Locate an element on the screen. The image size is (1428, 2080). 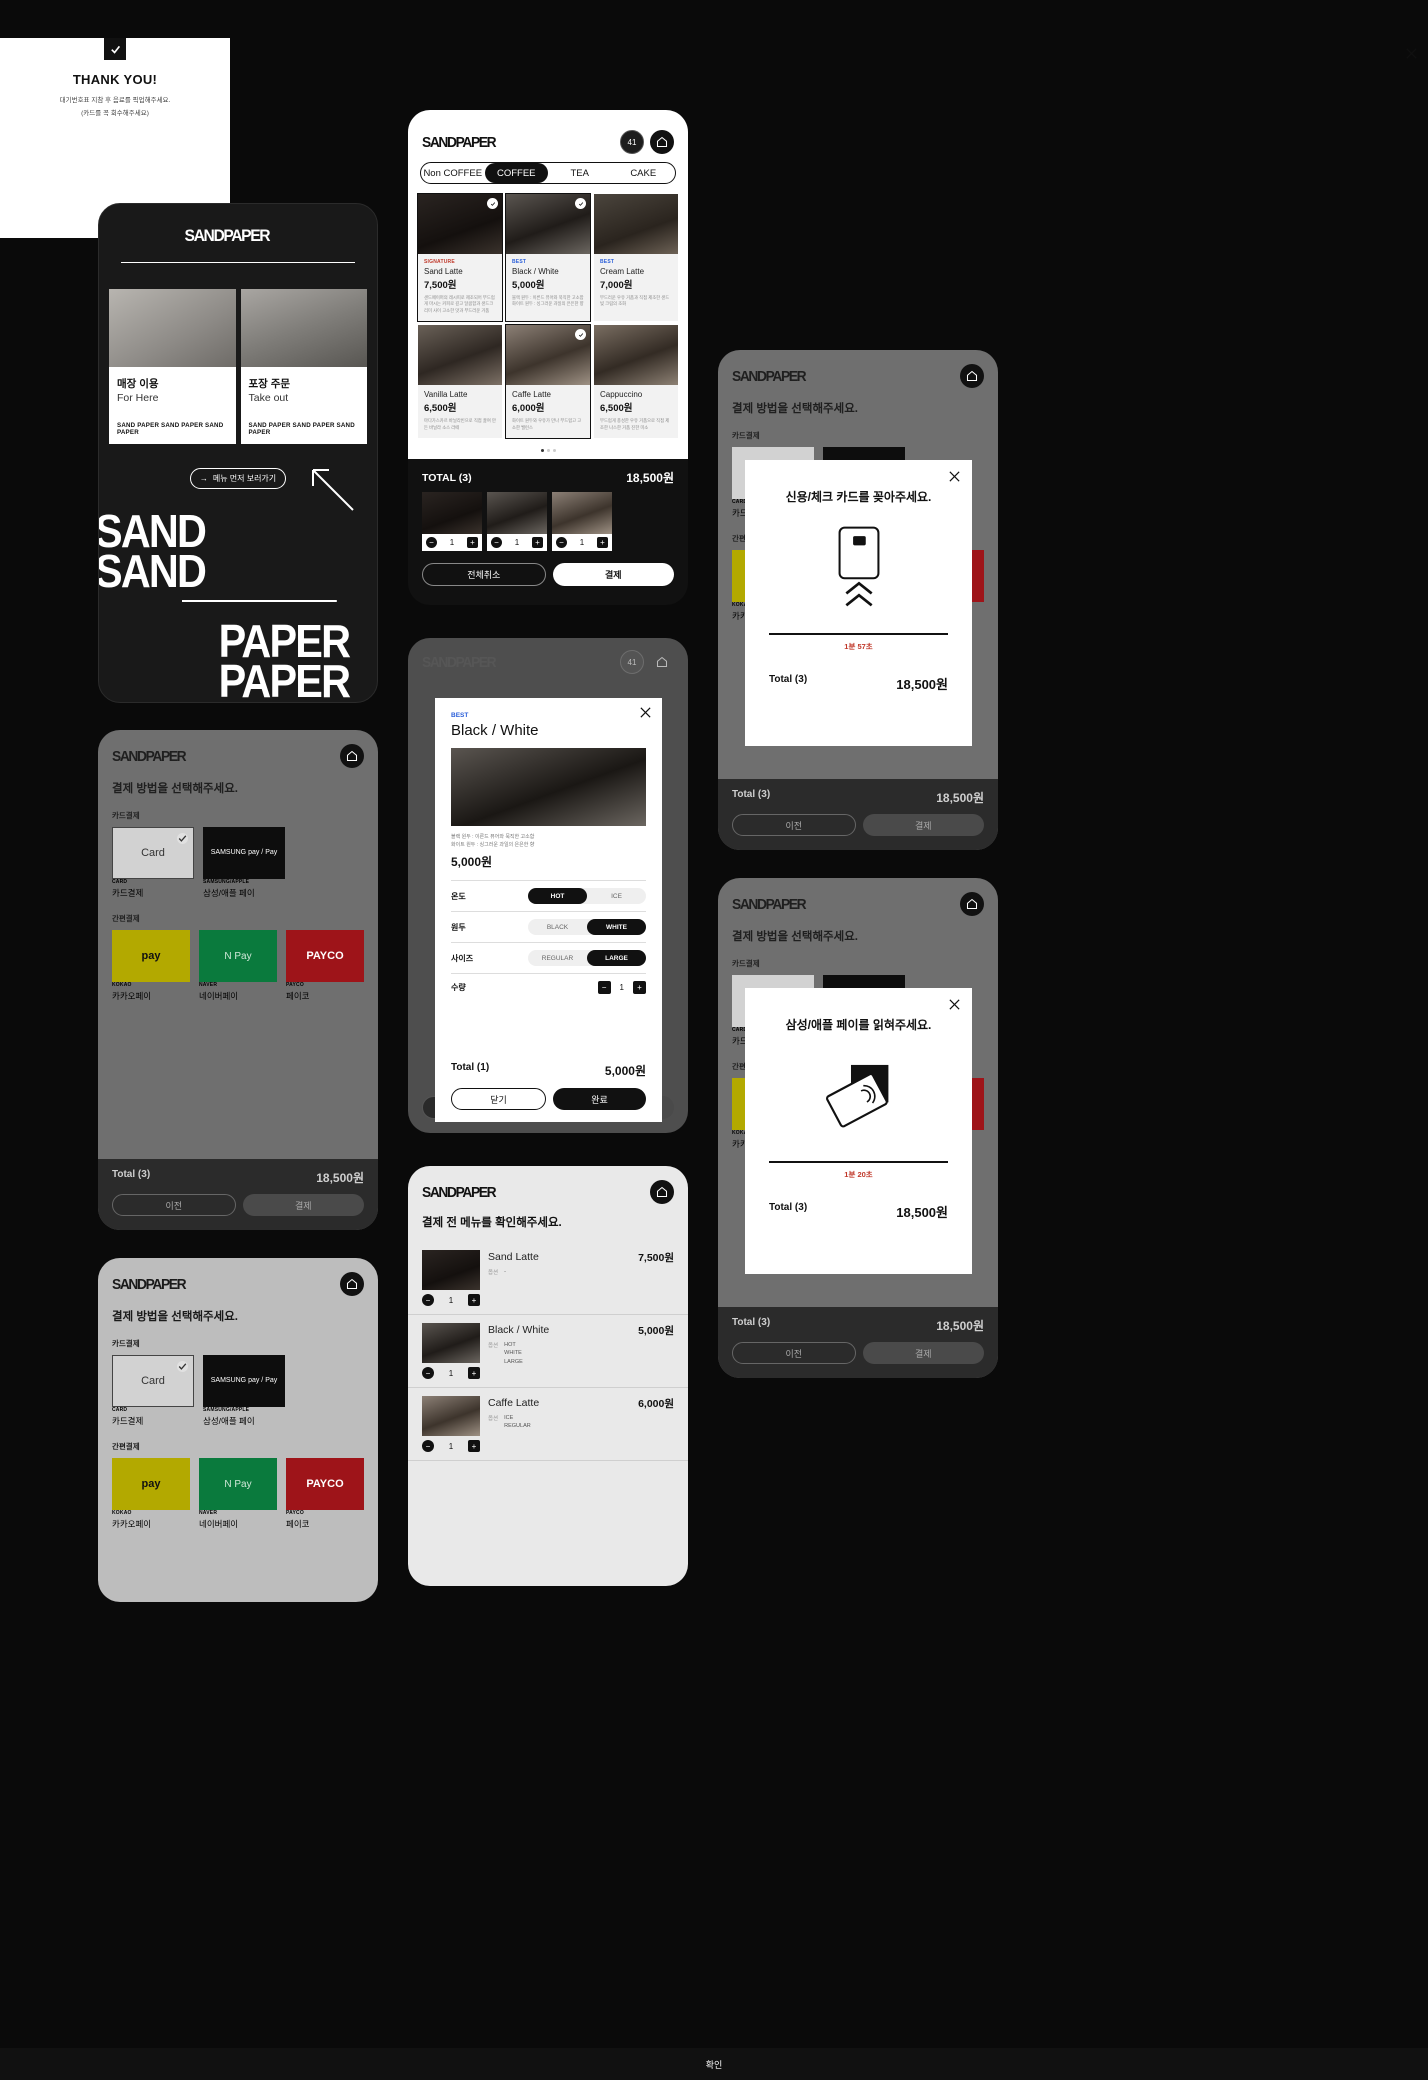
payment-footer: Total (3) 18,500원 이전 결제 is located at coordinates (858, 1342).